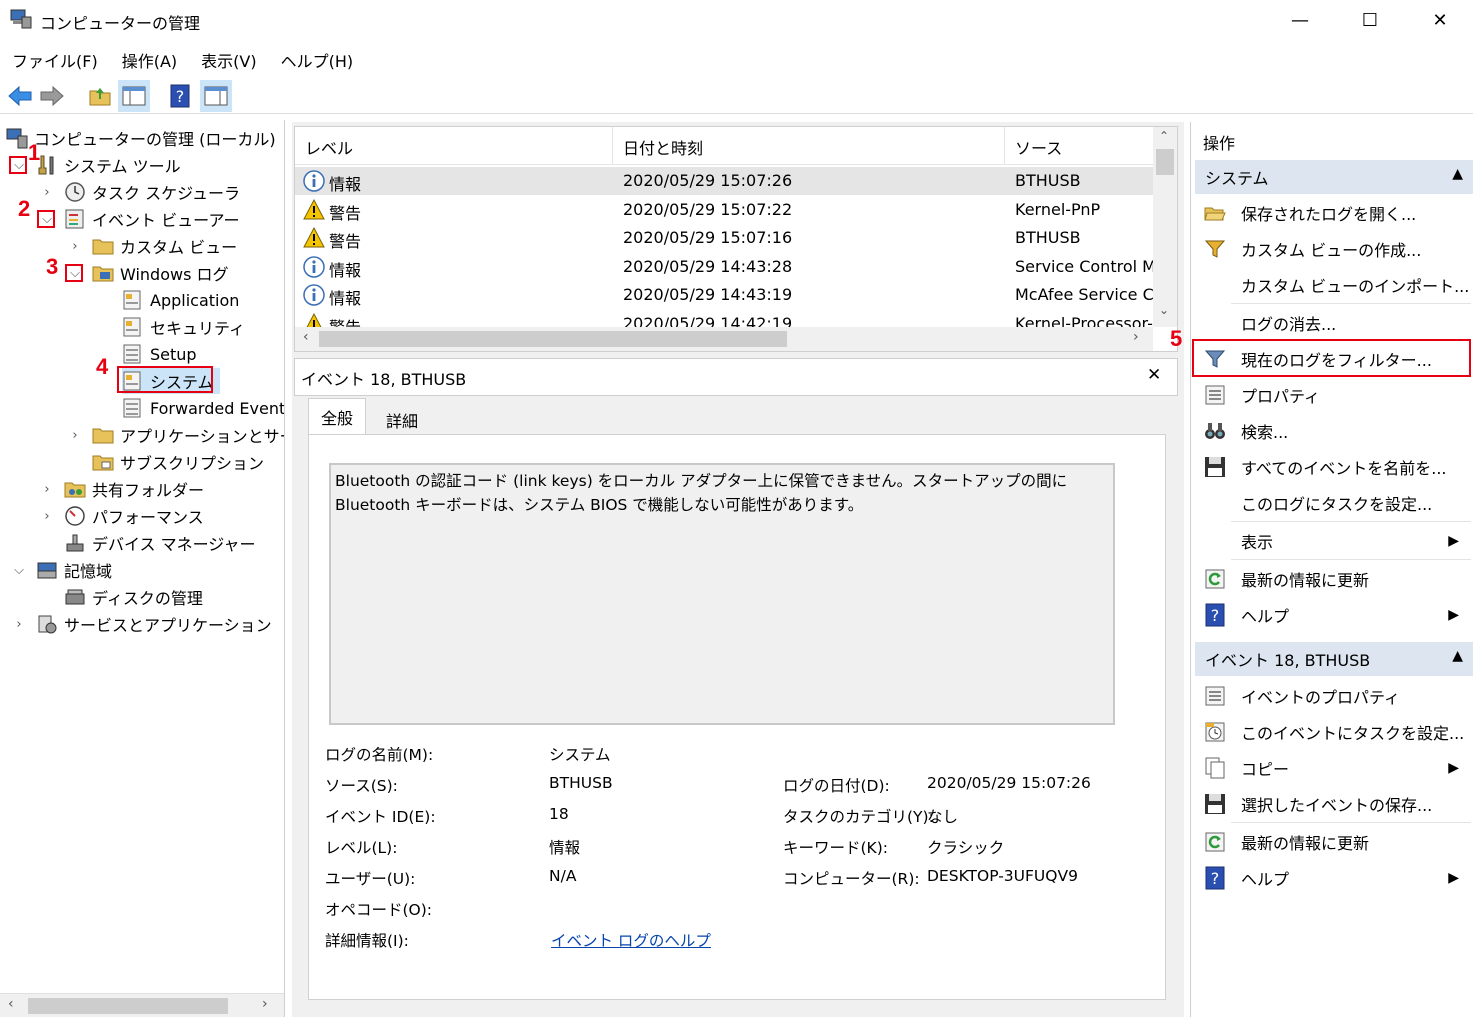 The image size is (1473, 1017). I want to click on separator, so click(1351, 559).